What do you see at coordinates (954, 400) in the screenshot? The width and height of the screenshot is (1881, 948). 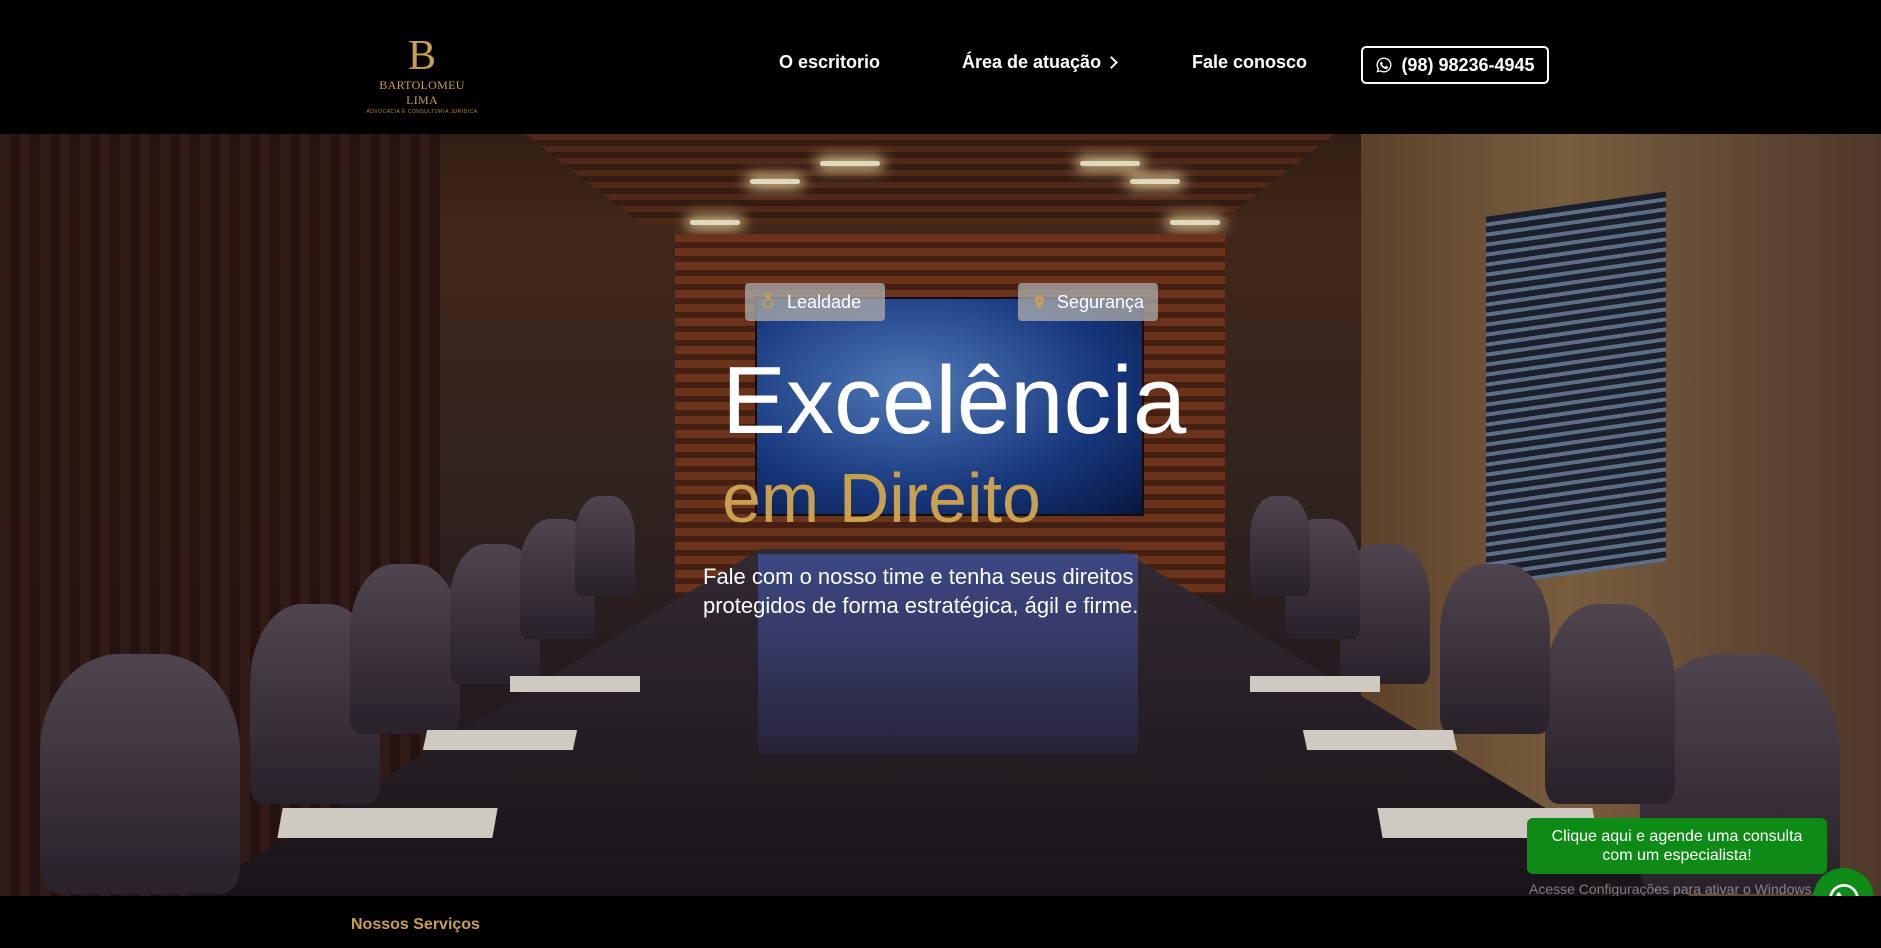 I see `hero-title-line1: Excelência` at bounding box center [954, 400].